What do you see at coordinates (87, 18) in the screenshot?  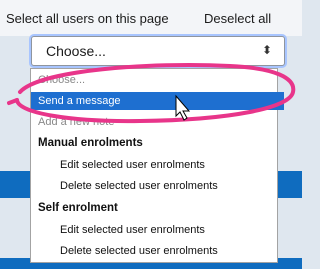 I see `select-all-users-link: Select all users on this page` at bounding box center [87, 18].